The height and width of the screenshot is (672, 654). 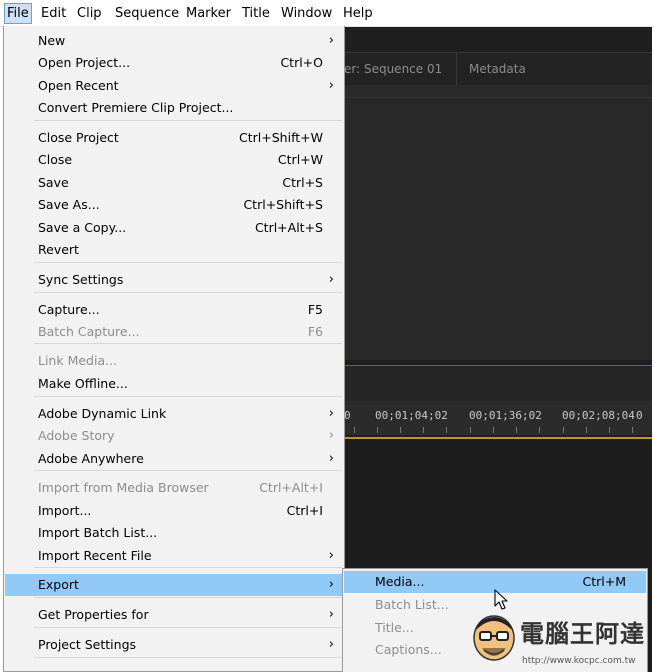 I want to click on menu-item-save-a-copy: Save a Copy... Ctrl+Alt+S, so click(x=174, y=228).